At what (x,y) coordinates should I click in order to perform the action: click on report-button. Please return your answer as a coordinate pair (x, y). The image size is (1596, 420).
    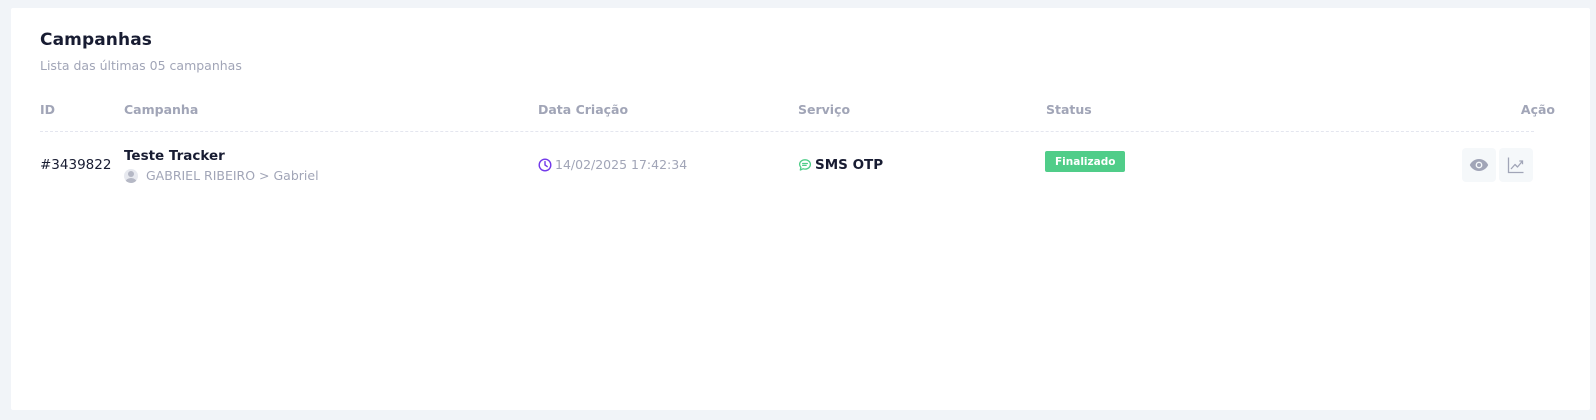
    Looking at the image, I should click on (1516, 165).